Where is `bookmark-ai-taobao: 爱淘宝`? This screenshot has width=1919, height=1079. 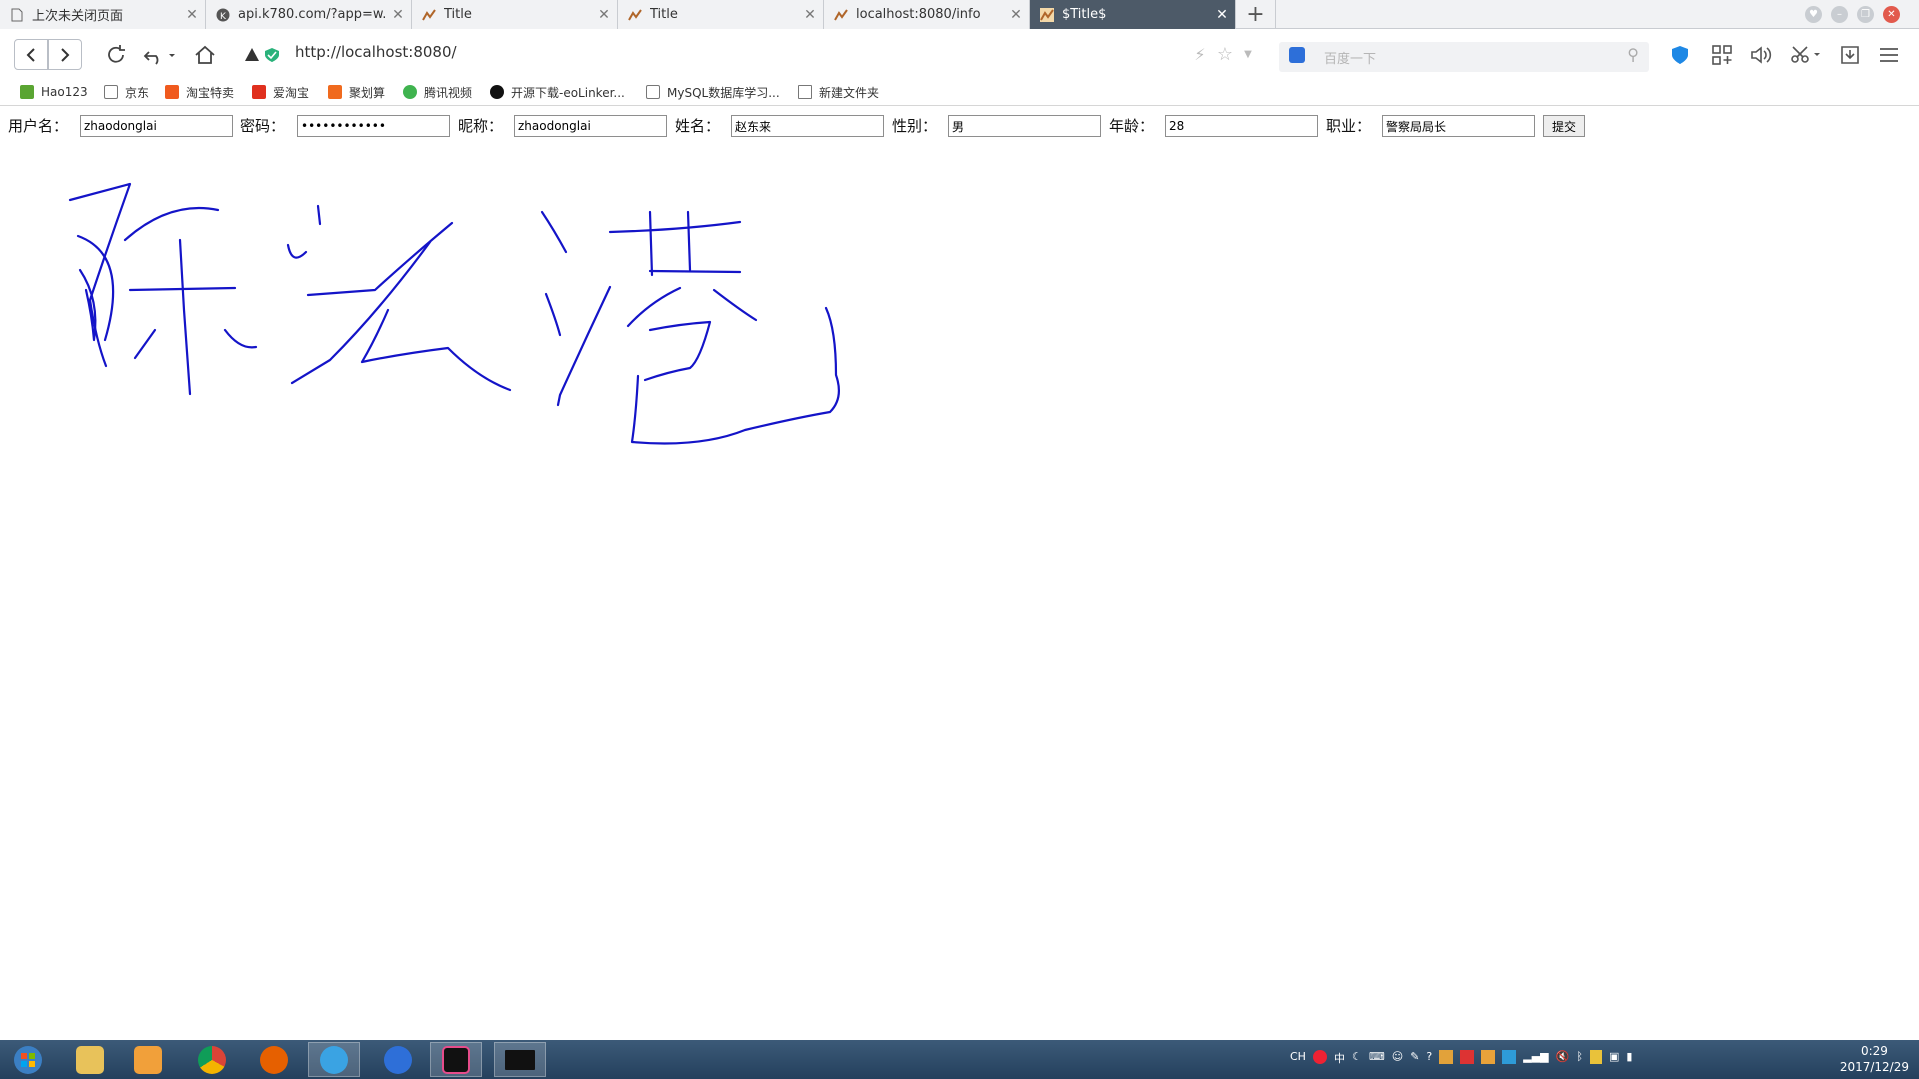 bookmark-ai-taobao: 爱淘宝 is located at coordinates (280, 92).